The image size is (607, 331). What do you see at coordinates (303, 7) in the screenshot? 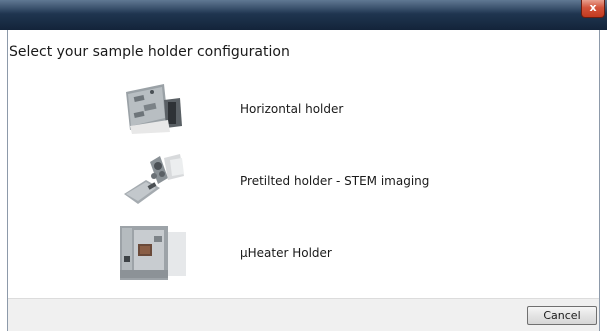
I see `titlebar-gloss` at bounding box center [303, 7].